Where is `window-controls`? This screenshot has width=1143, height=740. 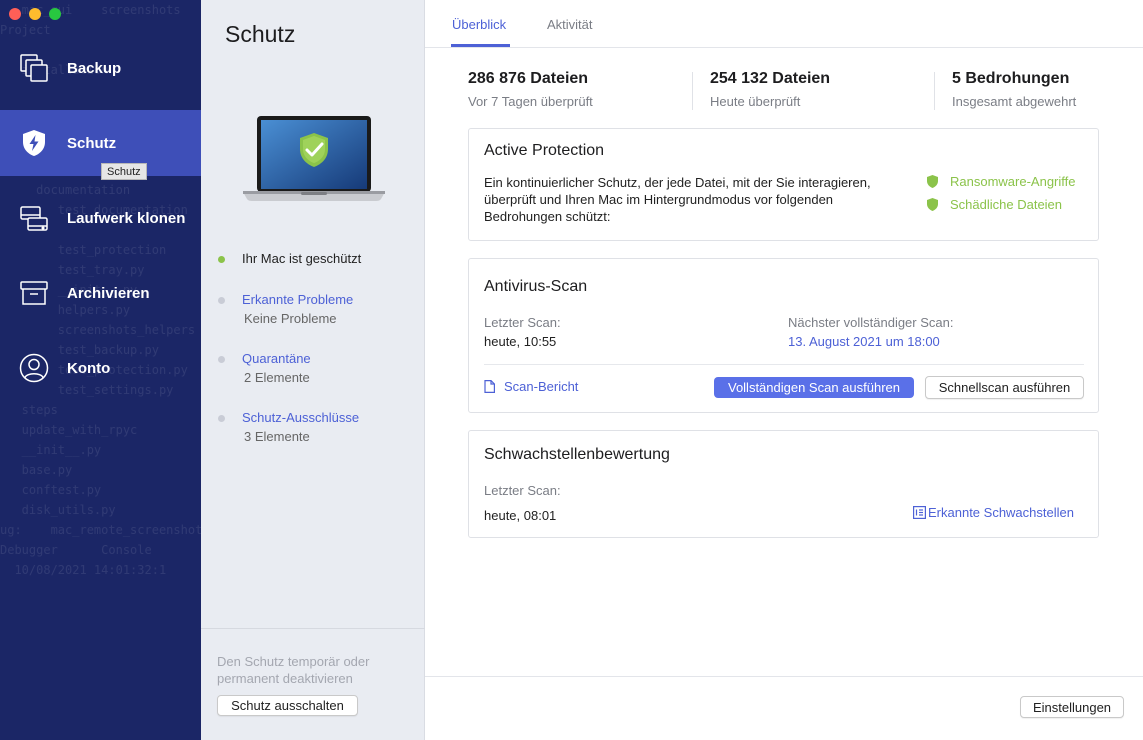 window-controls is located at coordinates (35, 14).